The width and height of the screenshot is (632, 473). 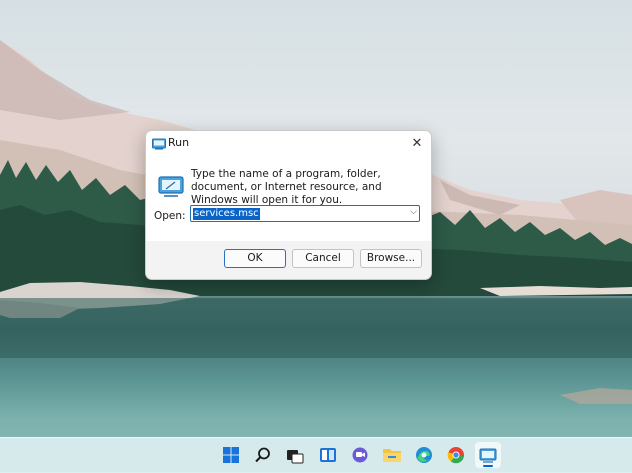 I want to click on task-view-icon, so click(x=295, y=455).